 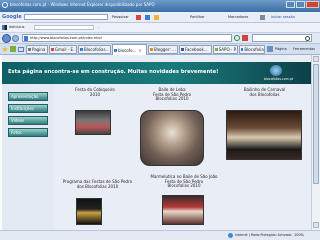 What do you see at coordinates (290, 4) in the screenshot?
I see `minimize-button` at bounding box center [290, 4].